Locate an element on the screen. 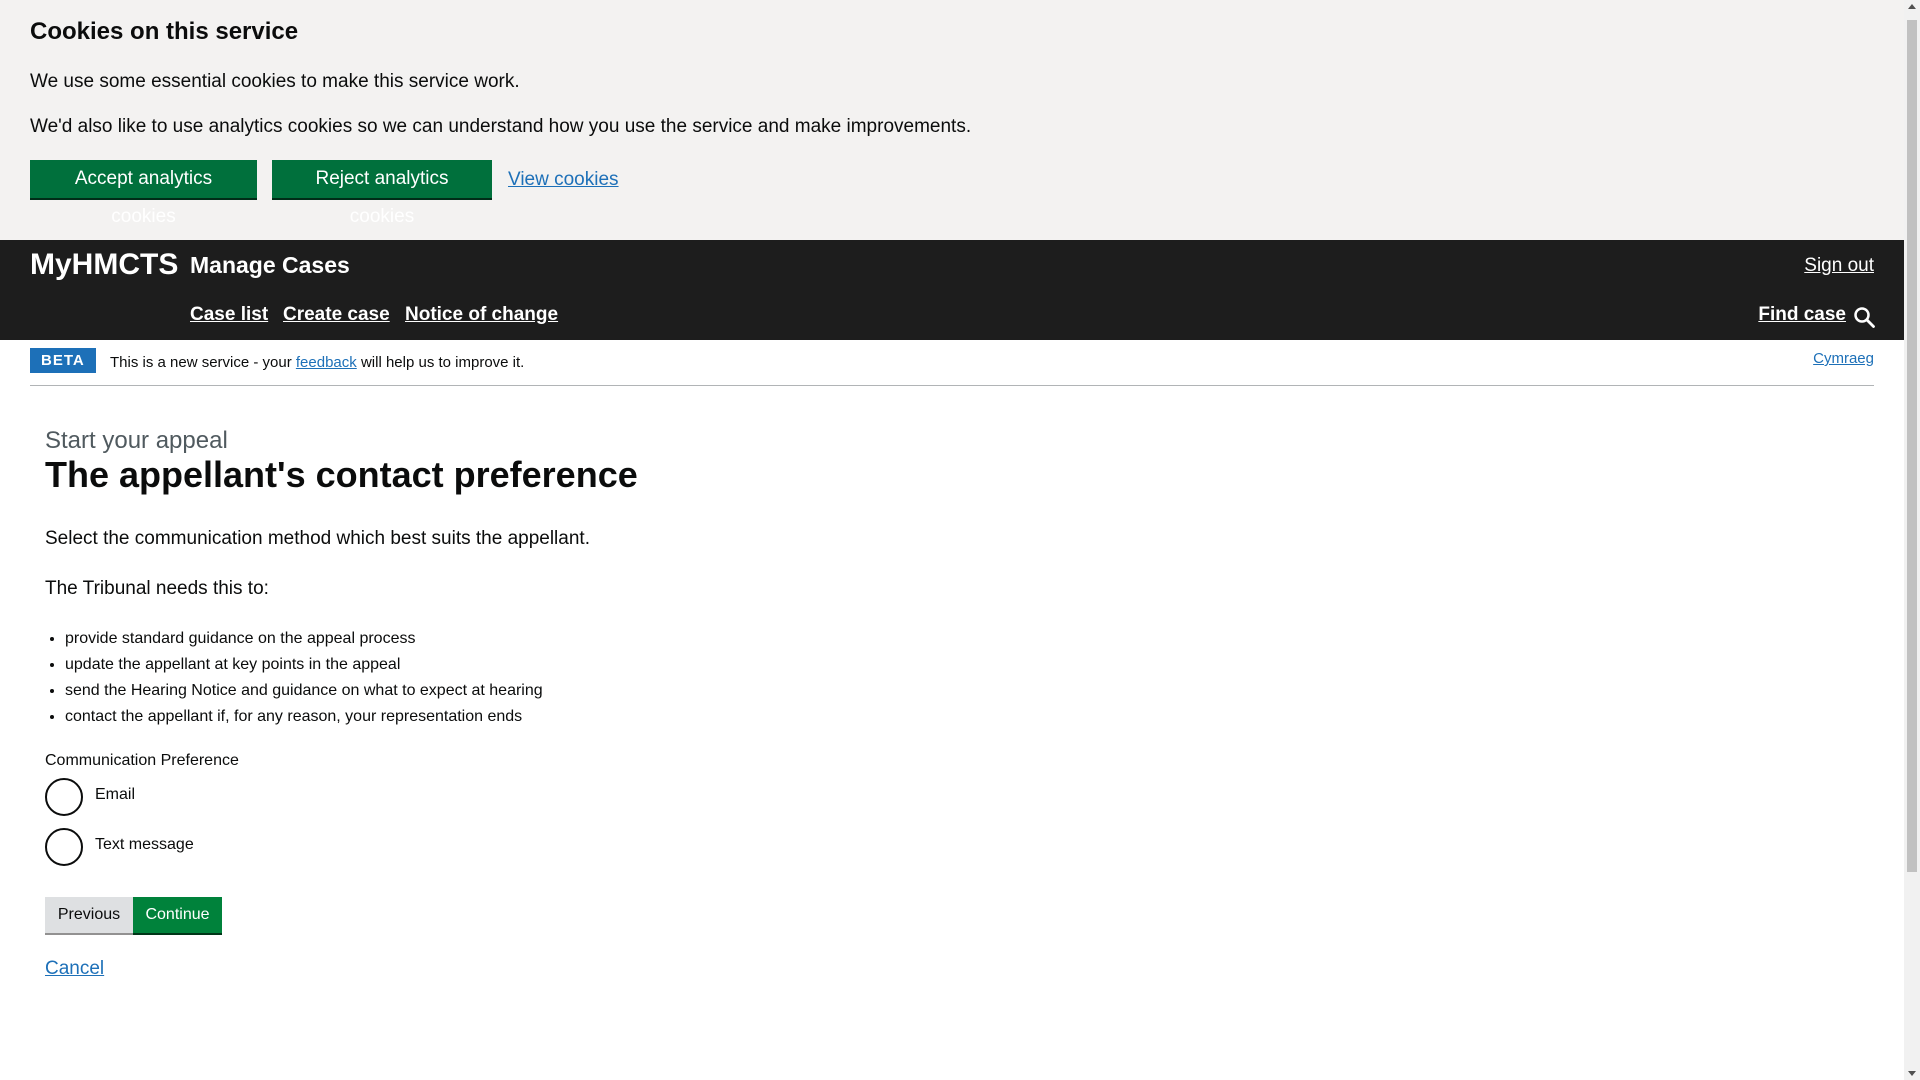 This screenshot has width=1920, height=1080. vertical-scrollbar is located at coordinates (1912, 540).